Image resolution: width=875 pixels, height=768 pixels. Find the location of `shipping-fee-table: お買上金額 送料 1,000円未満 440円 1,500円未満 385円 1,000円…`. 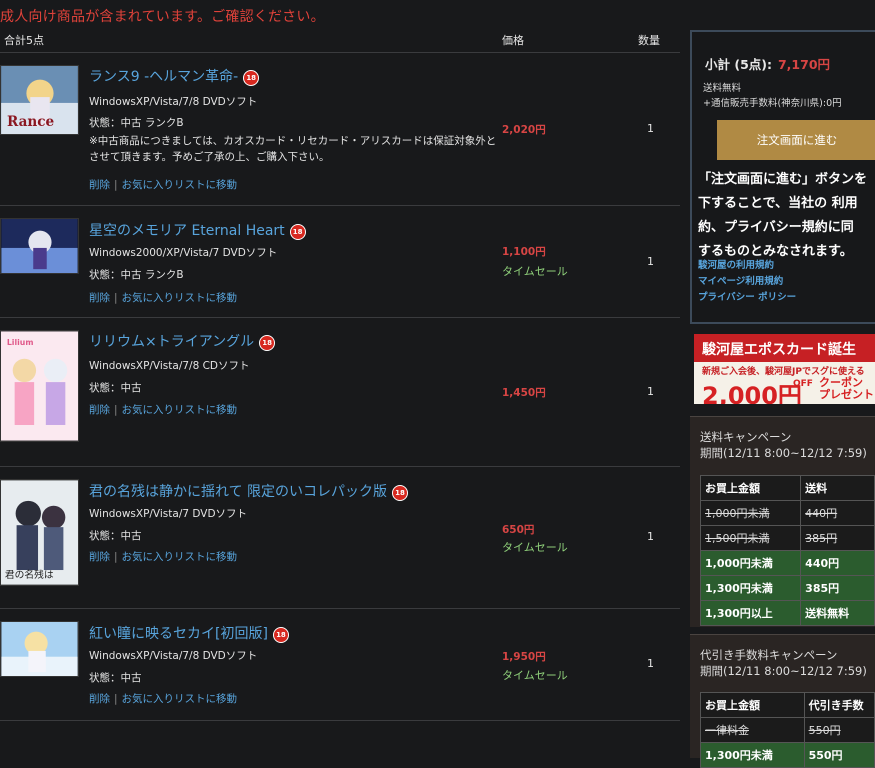

shipping-fee-table: お買上金額 送料 1,000円未満 440円 1,500円未満 385円 1,000円… is located at coordinates (787, 550).